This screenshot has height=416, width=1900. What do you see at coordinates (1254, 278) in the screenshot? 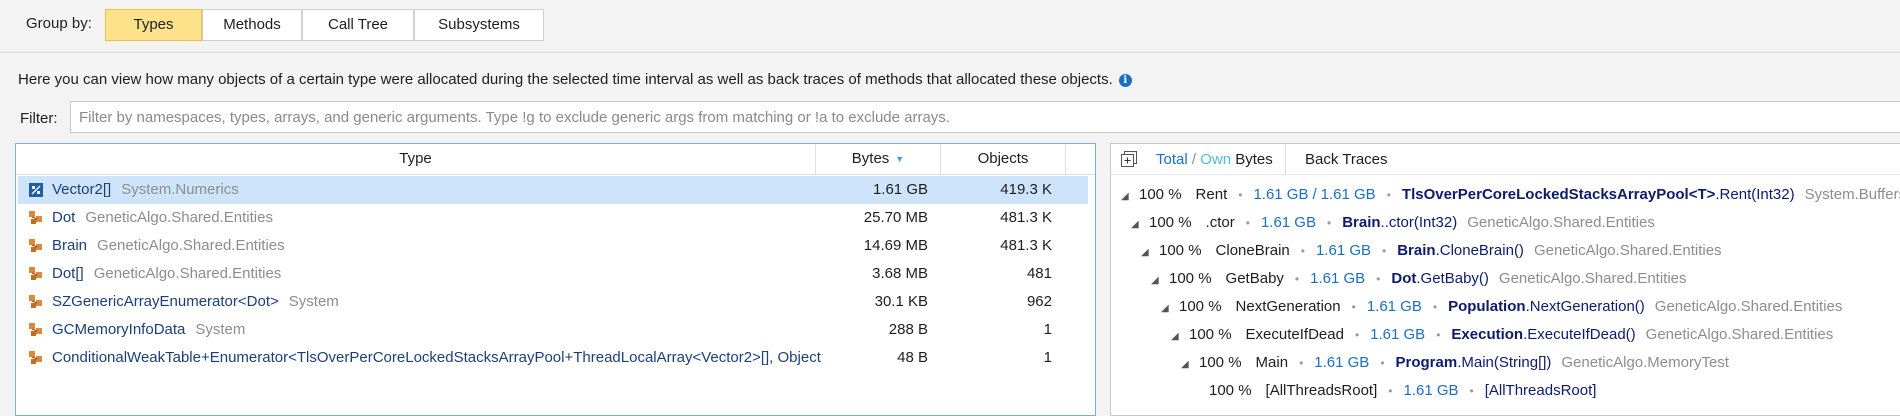
I see `trace-method: GetBaby` at bounding box center [1254, 278].